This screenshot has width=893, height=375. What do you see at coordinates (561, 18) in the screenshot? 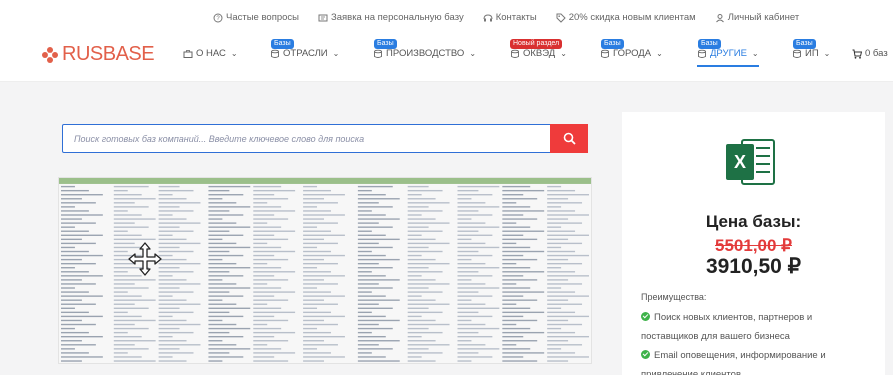
I see `tag-icon` at bounding box center [561, 18].